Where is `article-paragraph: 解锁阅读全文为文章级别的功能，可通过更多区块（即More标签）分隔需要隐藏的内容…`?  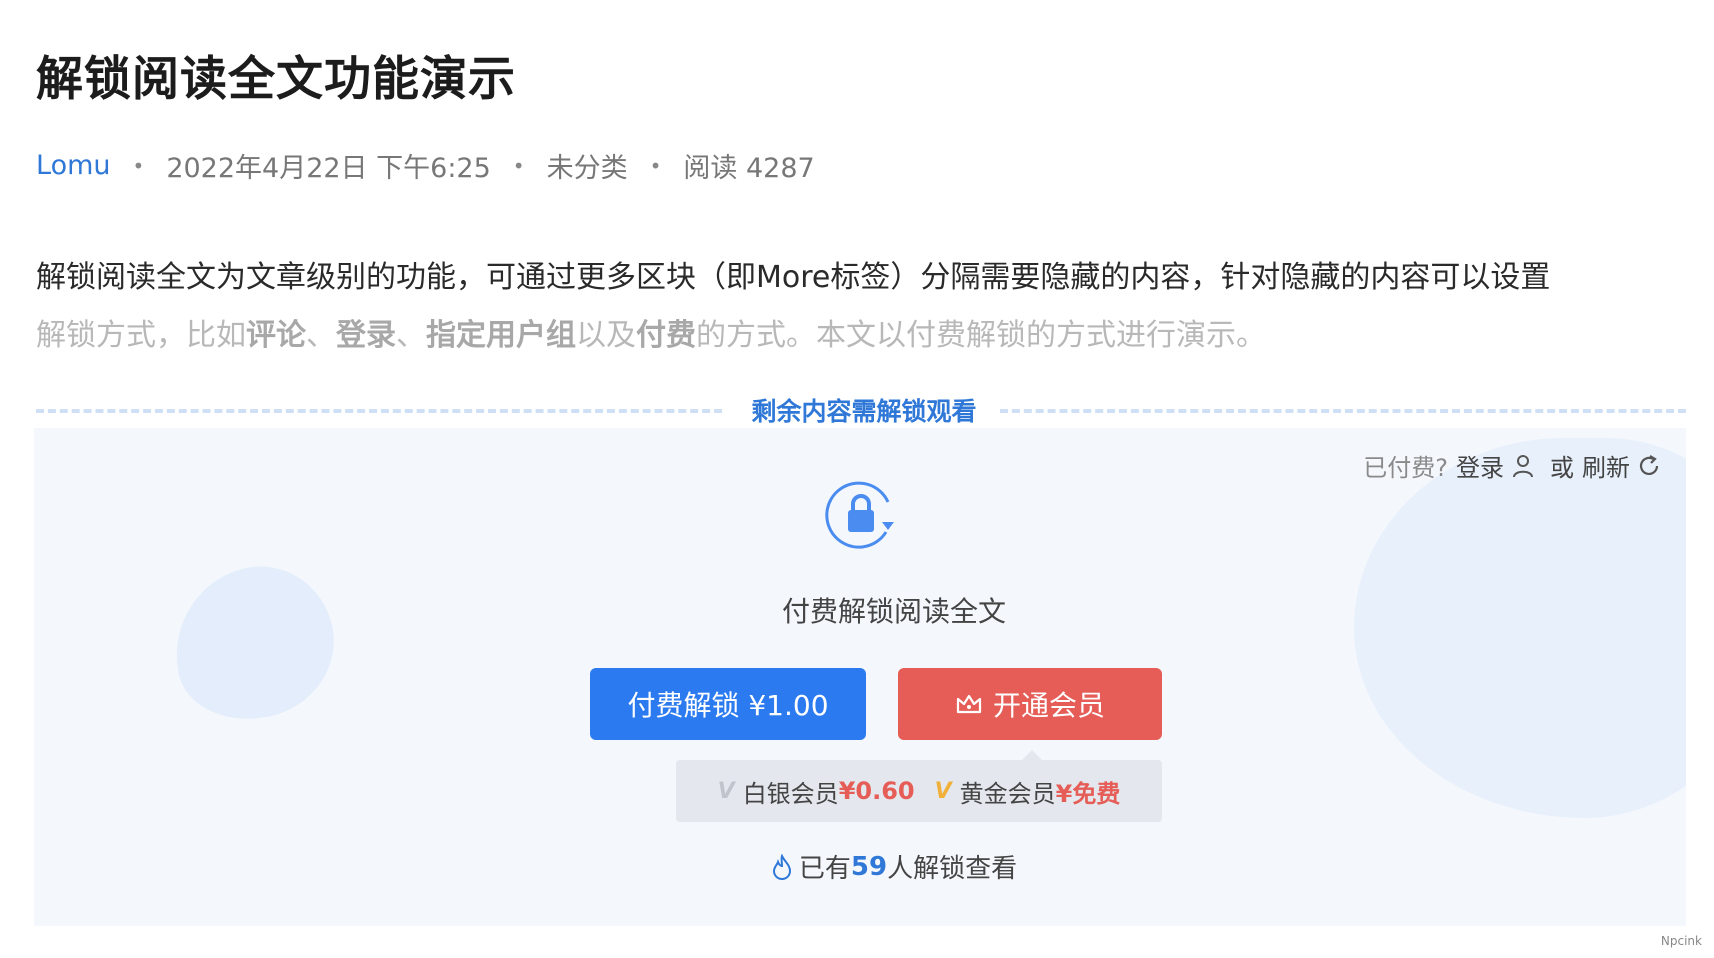 article-paragraph: 解锁阅读全文为文章级别的功能，可通过更多区块（即More标签）分隔需要隐藏的内容… is located at coordinates (793, 277).